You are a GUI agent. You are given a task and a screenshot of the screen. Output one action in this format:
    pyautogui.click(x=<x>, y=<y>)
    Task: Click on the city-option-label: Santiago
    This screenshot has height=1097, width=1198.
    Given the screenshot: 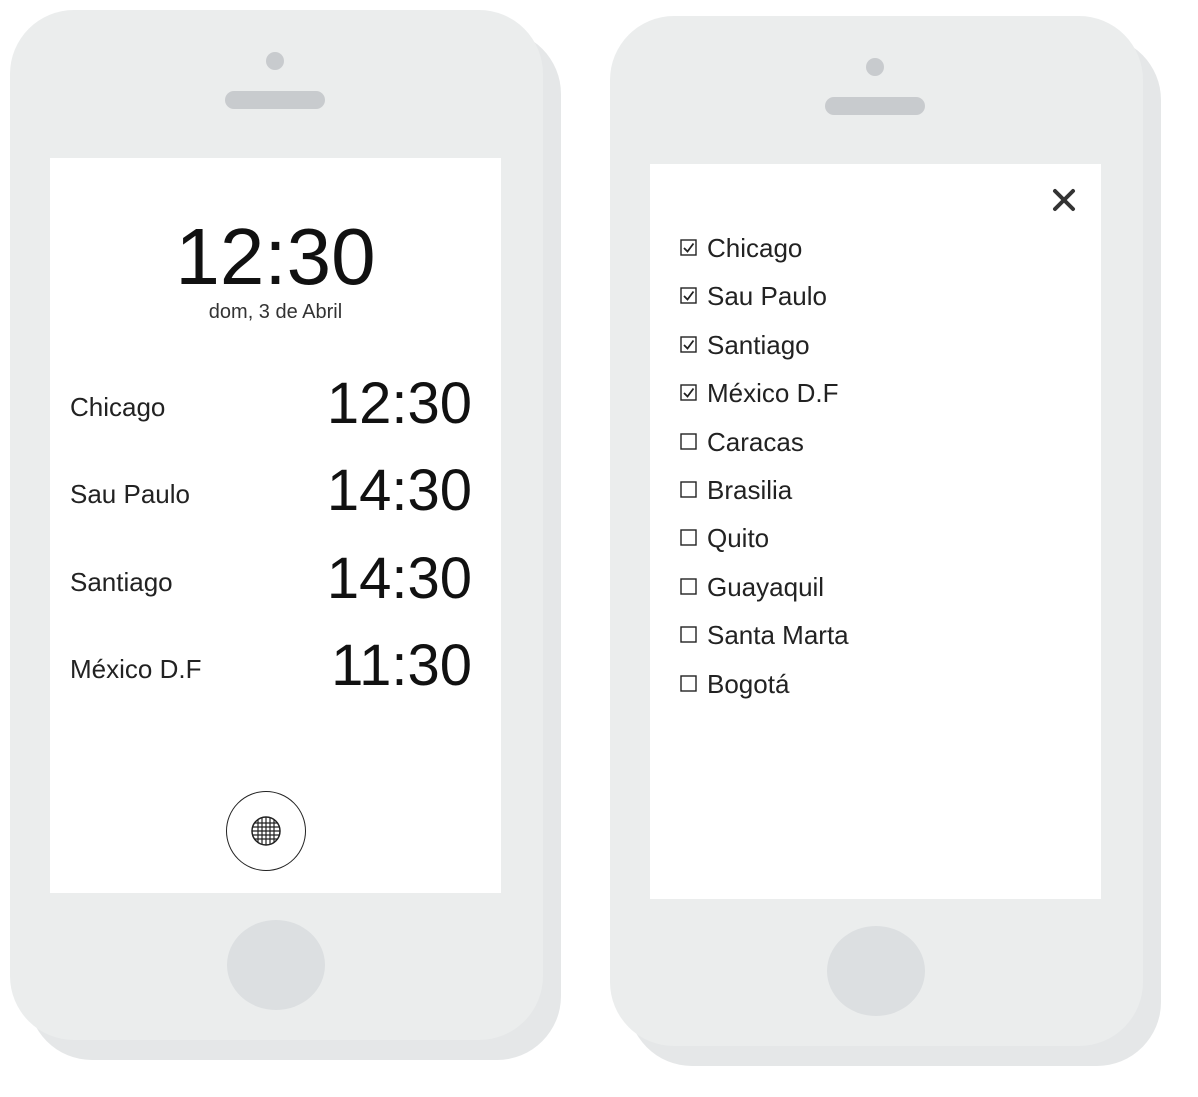 What is the action you would take?
    pyautogui.click(x=758, y=345)
    